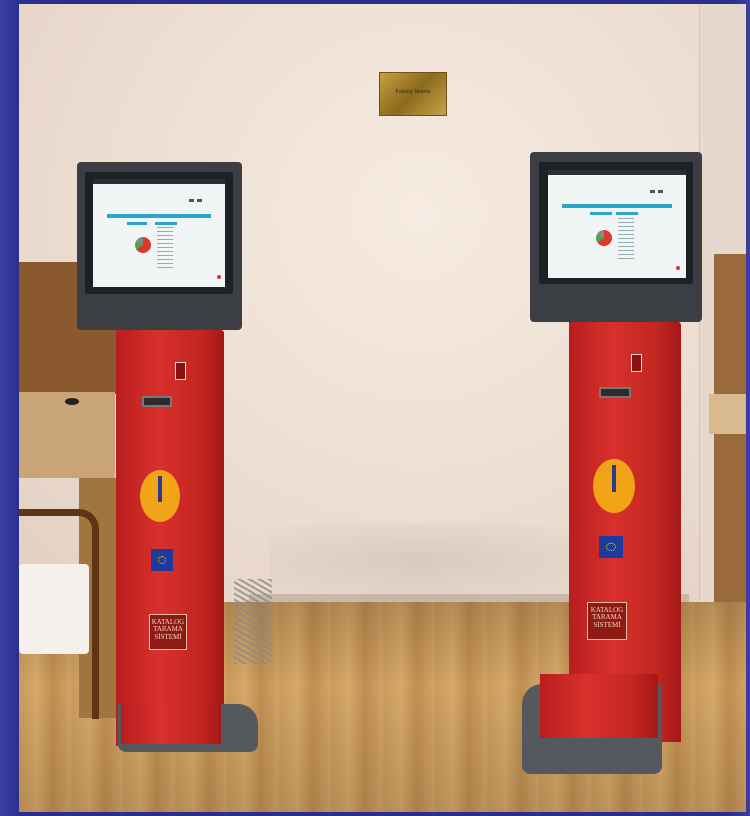  Describe the element at coordinates (615, 392) in the screenshot. I see `kiosk-right-card-slot` at that location.